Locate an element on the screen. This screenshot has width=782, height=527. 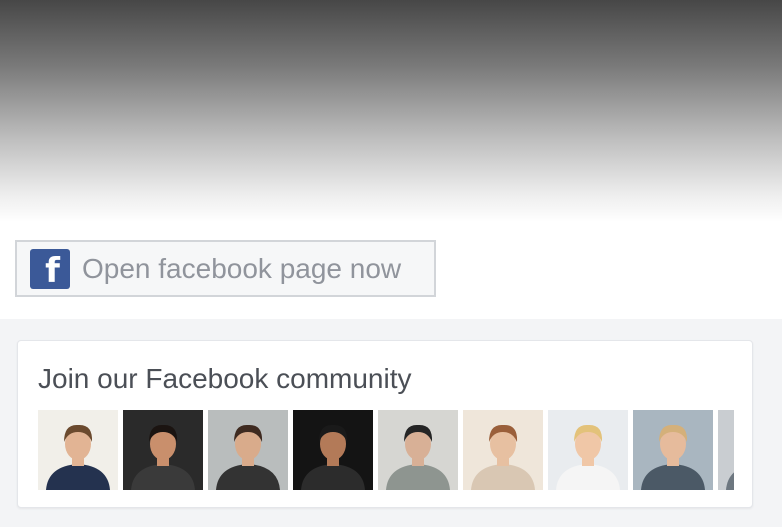
open-facebook-page-label: Open facebook page now is located at coordinates (242, 268).